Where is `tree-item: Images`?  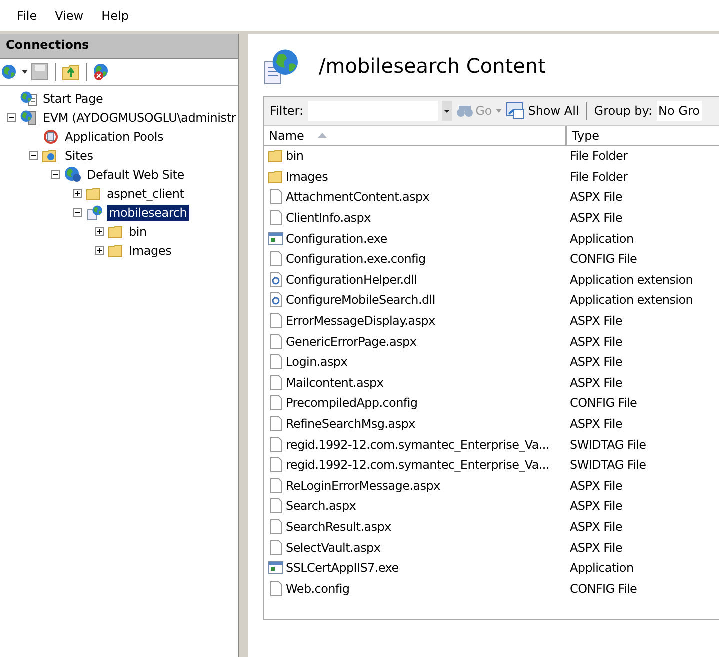 tree-item: Images is located at coordinates (150, 250).